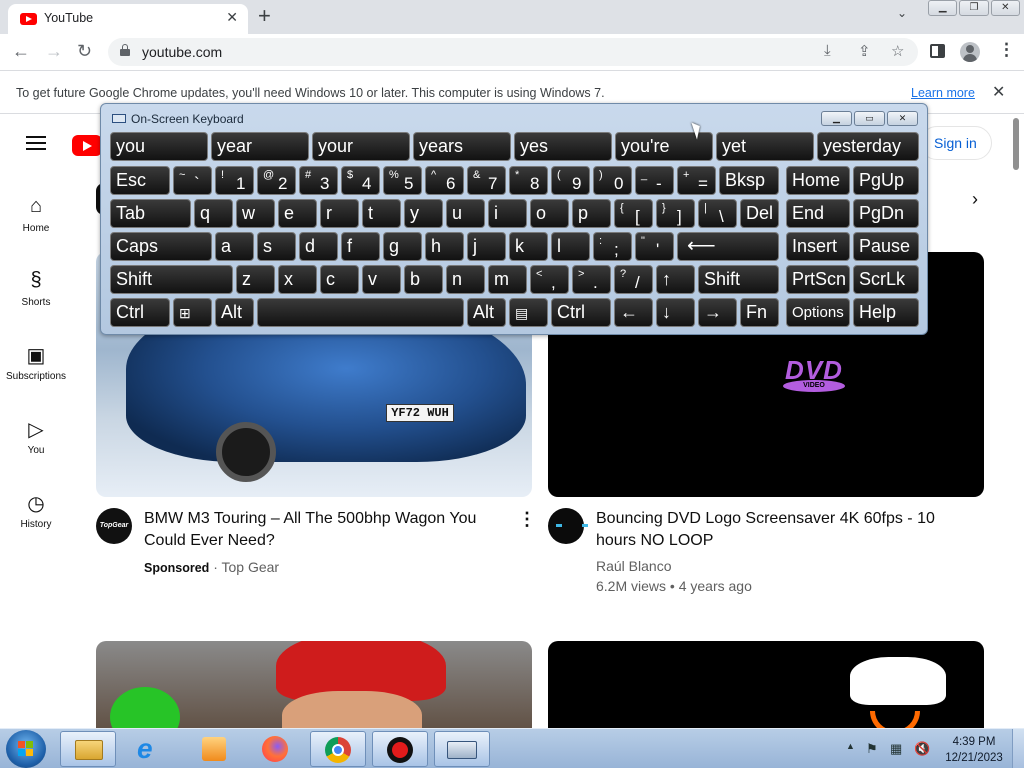 The height and width of the screenshot is (768, 1024). I want to click on key-7: & 7, so click(486, 180).